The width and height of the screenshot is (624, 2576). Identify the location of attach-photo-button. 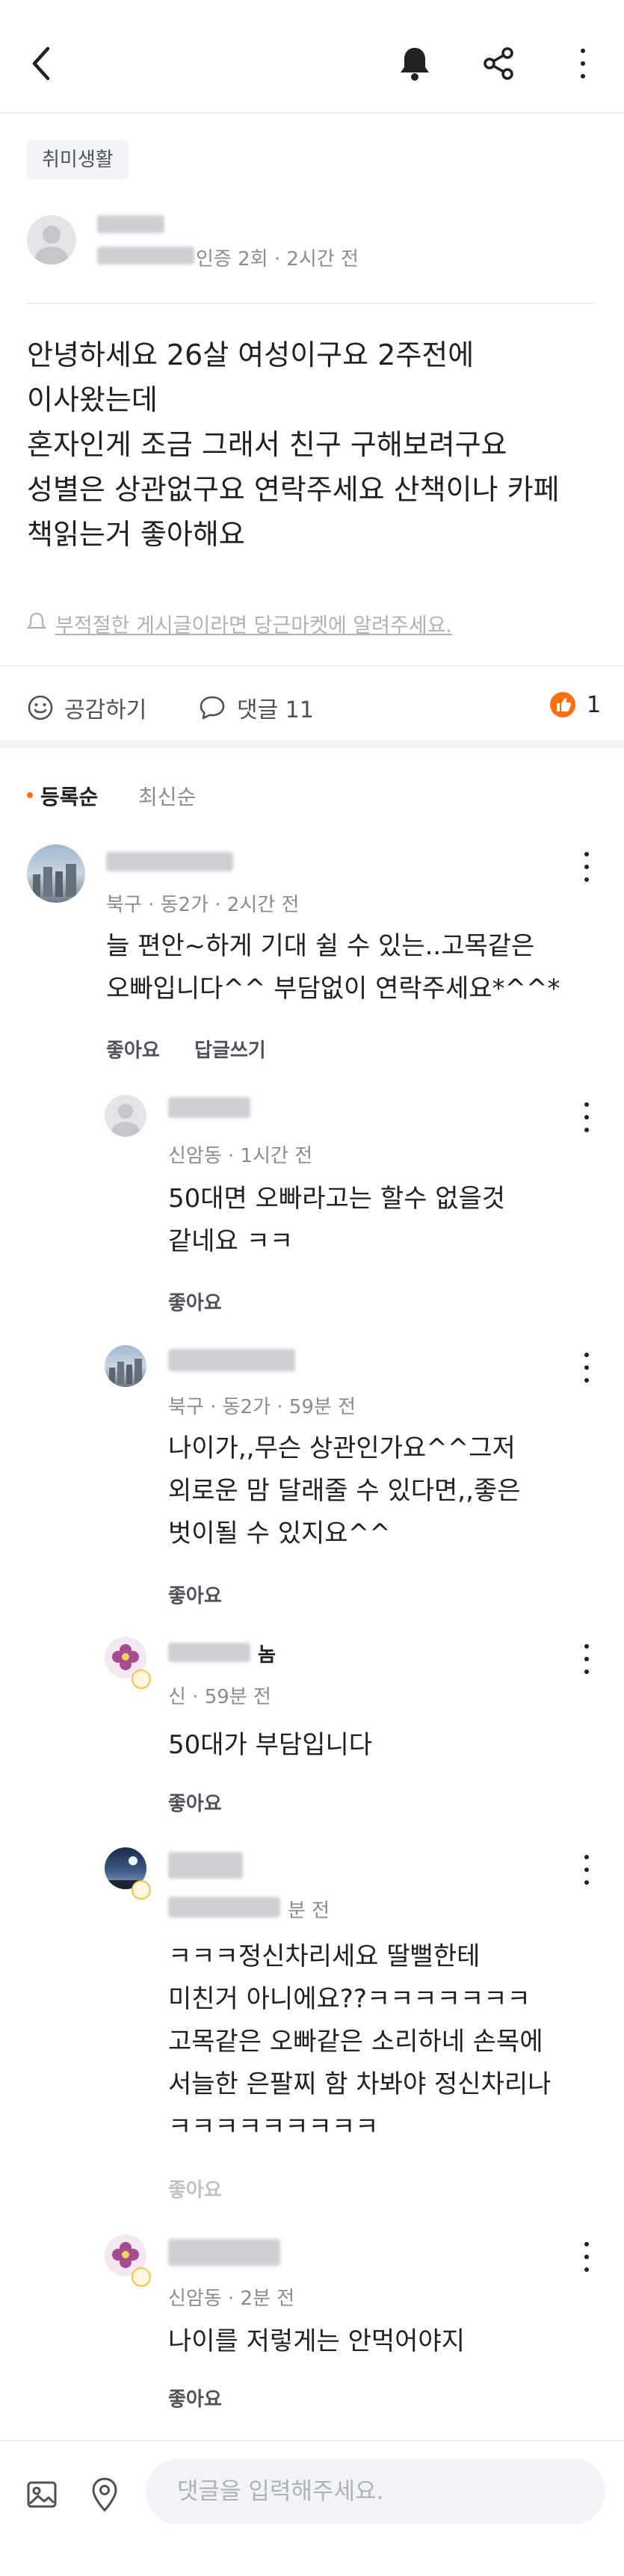
(42, 2495).